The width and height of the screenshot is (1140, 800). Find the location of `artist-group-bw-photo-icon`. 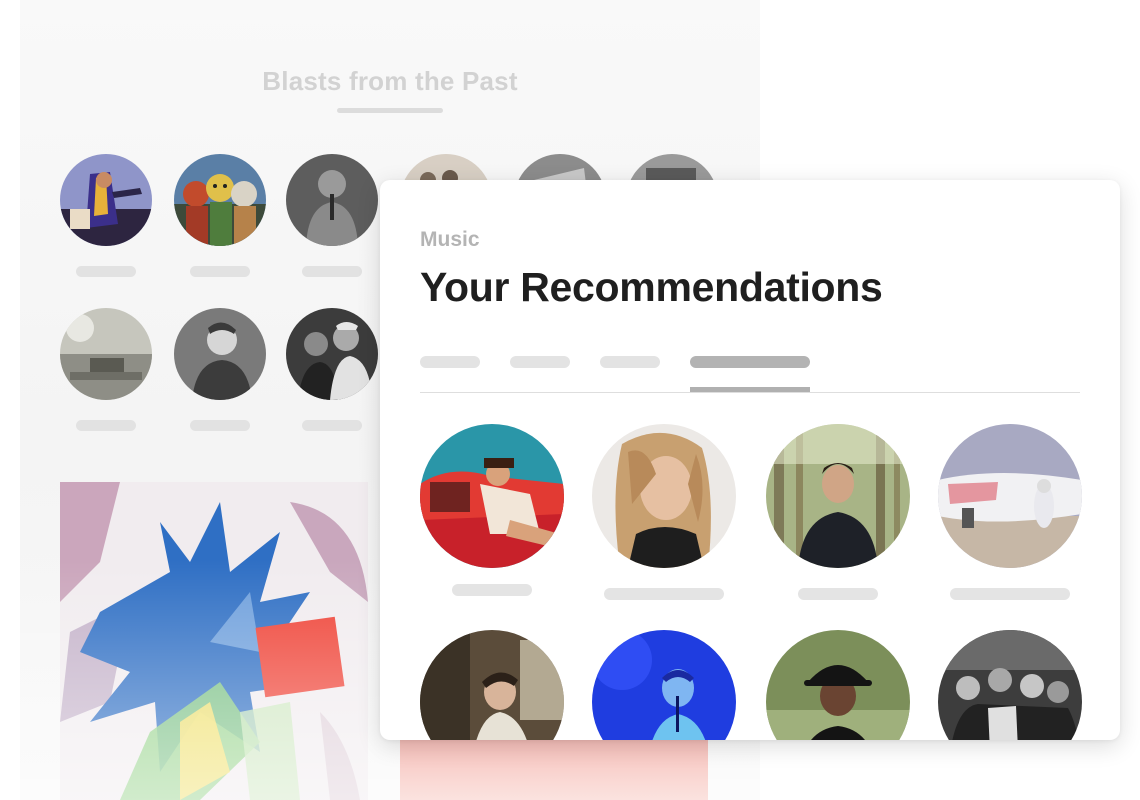

artist-group-bw-photo-icon is located at coordinates (1010, 685).